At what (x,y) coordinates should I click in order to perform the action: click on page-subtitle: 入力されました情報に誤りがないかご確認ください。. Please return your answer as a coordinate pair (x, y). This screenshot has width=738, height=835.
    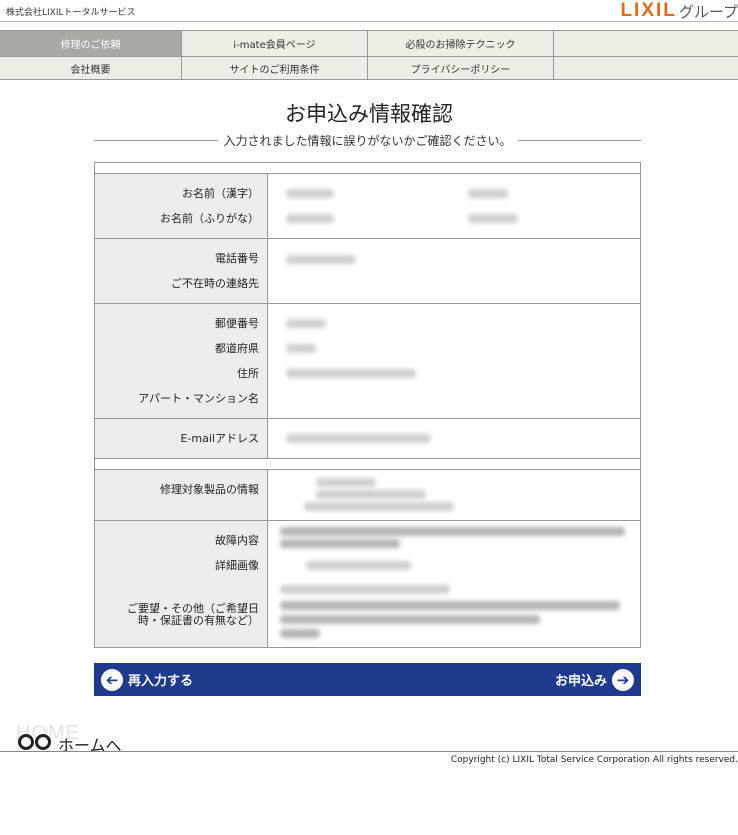
    Looking at the image, I should click on (367, 140).